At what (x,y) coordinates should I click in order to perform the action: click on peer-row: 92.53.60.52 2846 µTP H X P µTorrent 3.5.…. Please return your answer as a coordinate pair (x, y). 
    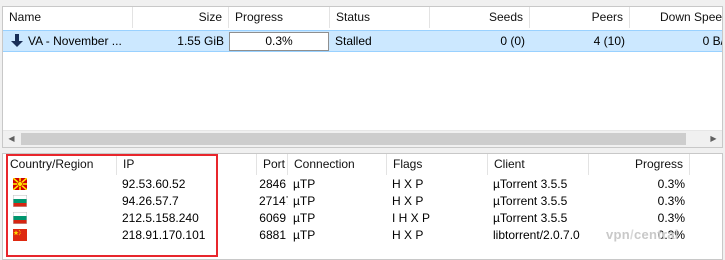
    Looking at the image, I should click on (362, 184).